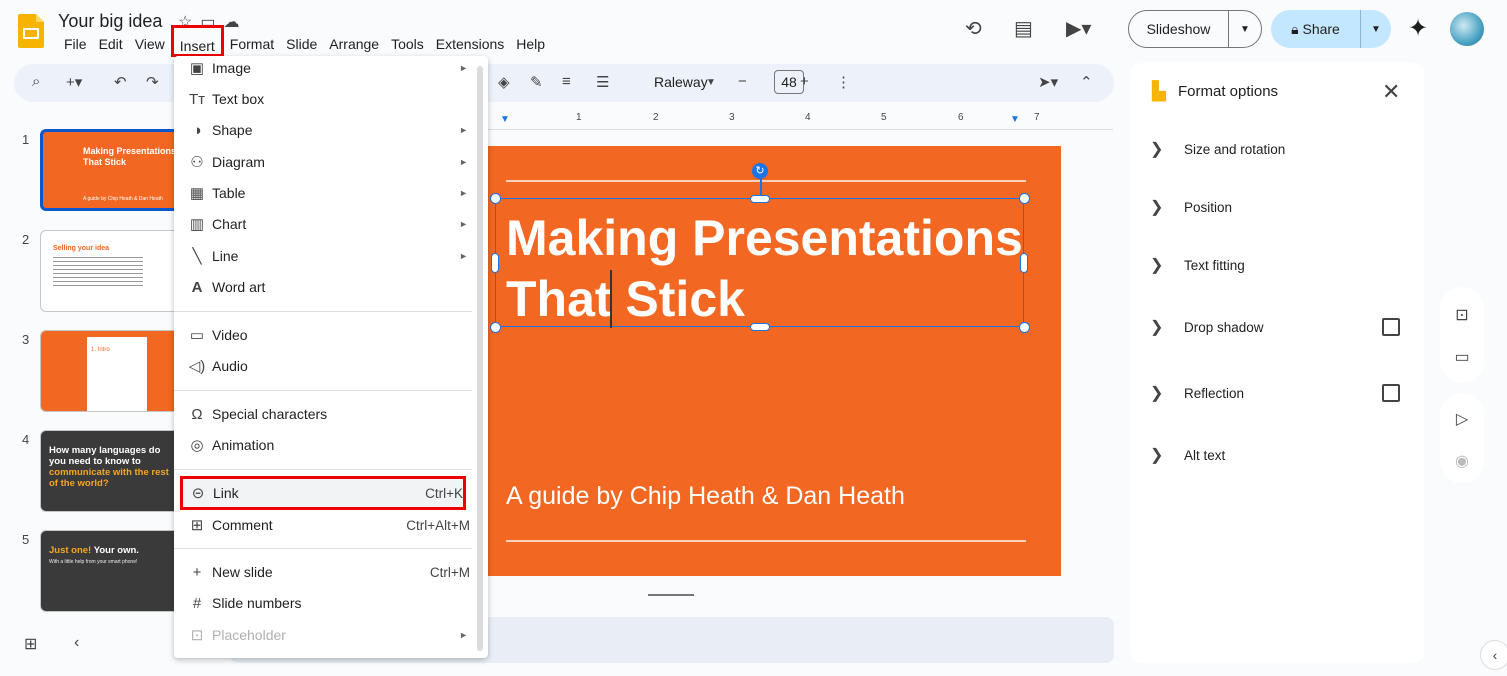  What do you see at coordinates (1179, 29) in the screenshot?
I see `slideshow-label: Slideshow` at bounding box center [1179, 29].